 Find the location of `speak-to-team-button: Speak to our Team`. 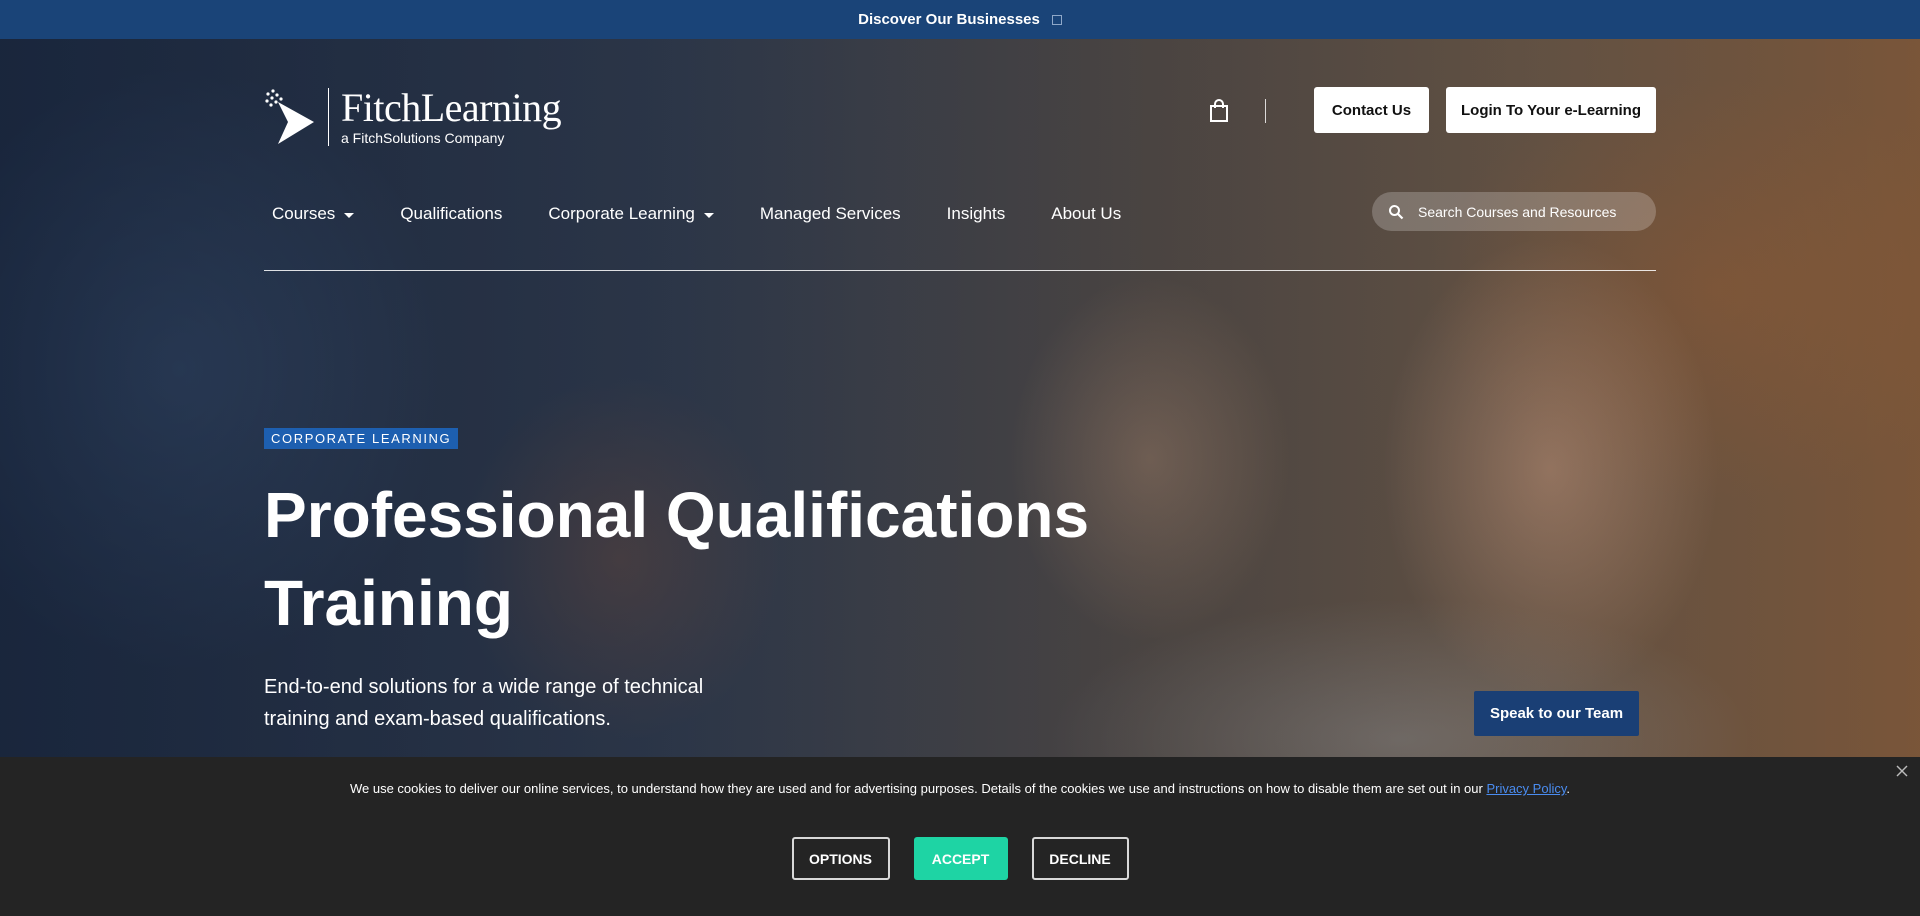

speak-to-team-button: Speak to our Team is located at coordinates (1556, 713).